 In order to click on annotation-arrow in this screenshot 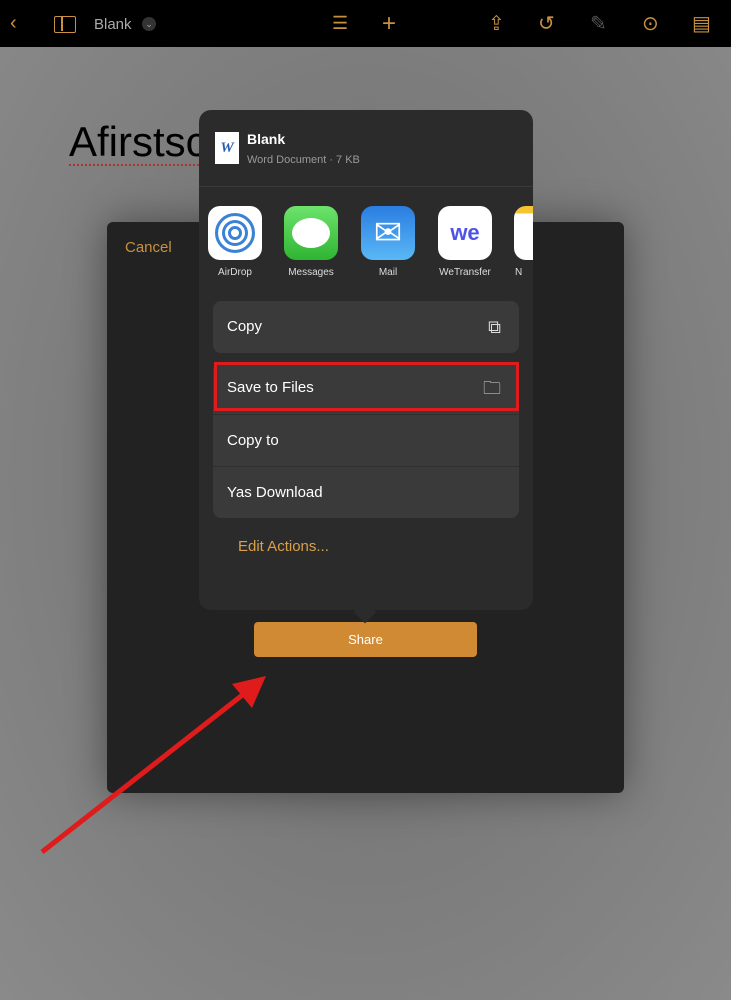, I will do `click(153, 765)`.